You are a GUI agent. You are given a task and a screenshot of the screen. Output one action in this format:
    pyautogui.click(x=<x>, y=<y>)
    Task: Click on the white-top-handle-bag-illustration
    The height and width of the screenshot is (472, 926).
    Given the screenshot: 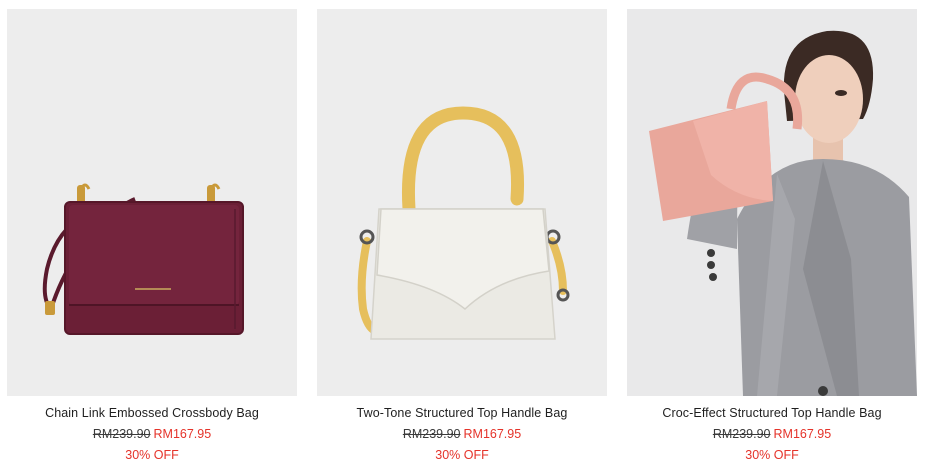 What is the action you would take?
    pyautogui.click(x=463, y=223)
    